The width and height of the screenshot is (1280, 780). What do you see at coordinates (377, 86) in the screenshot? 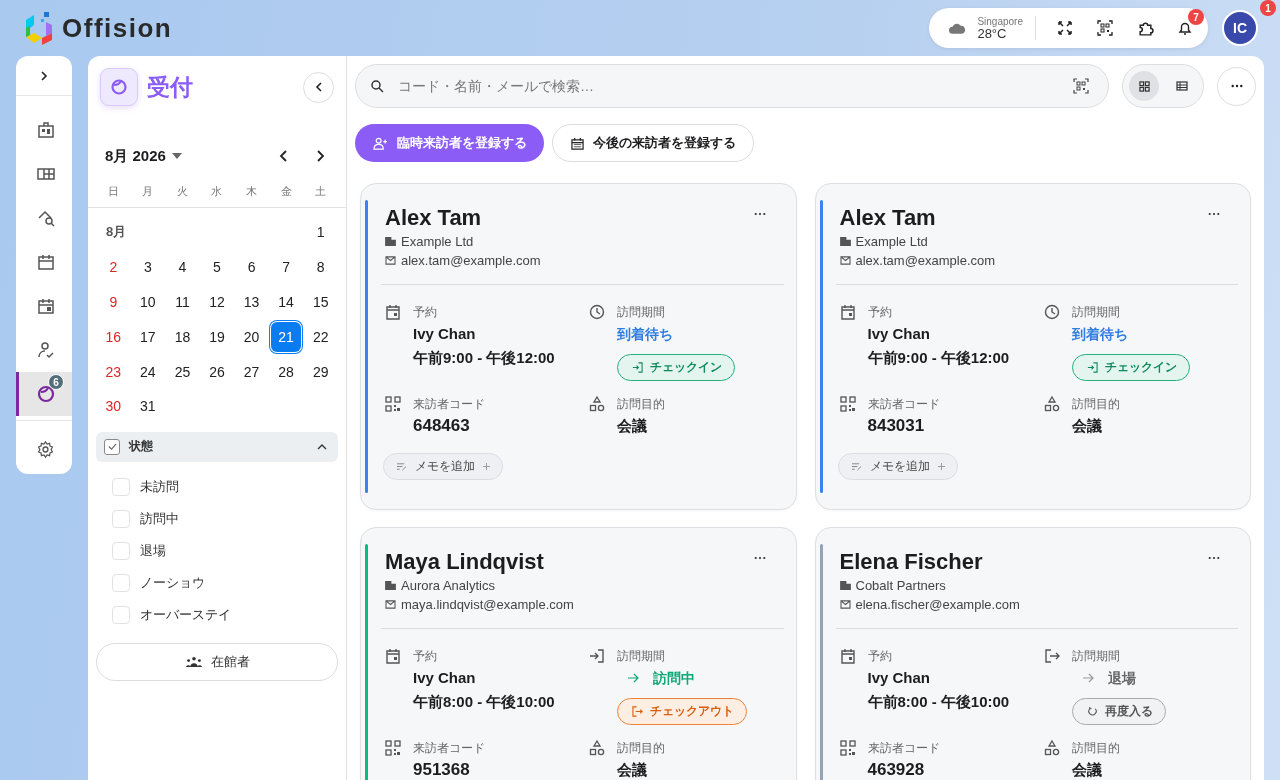
I see `search-icon` at bounding box center [377, 86].